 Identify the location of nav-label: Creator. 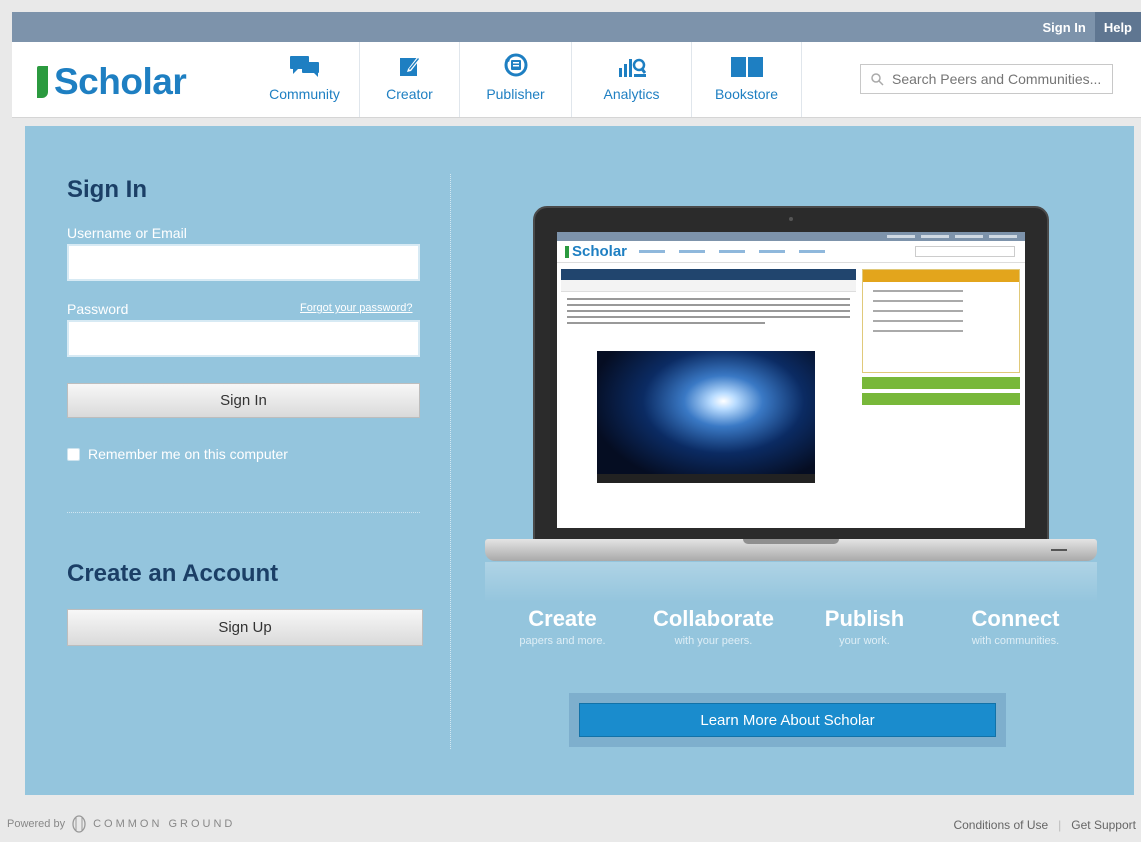
(409, 94).